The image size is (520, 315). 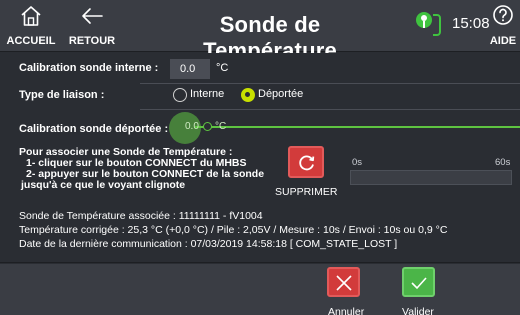 I want to click on cancel-button, so click(x=343, y=282).